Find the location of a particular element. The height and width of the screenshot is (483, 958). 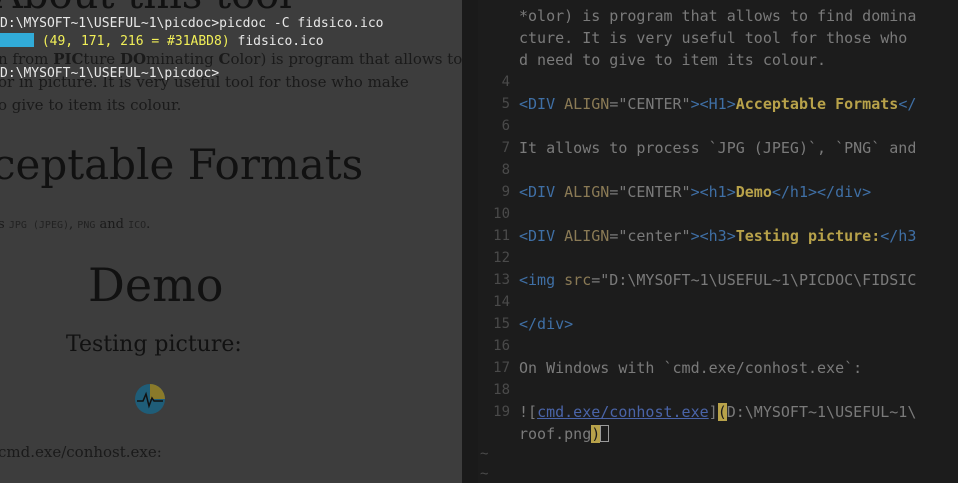

preview-paragraph-line: o give to item its colour. is located at coordinates (91, 105).